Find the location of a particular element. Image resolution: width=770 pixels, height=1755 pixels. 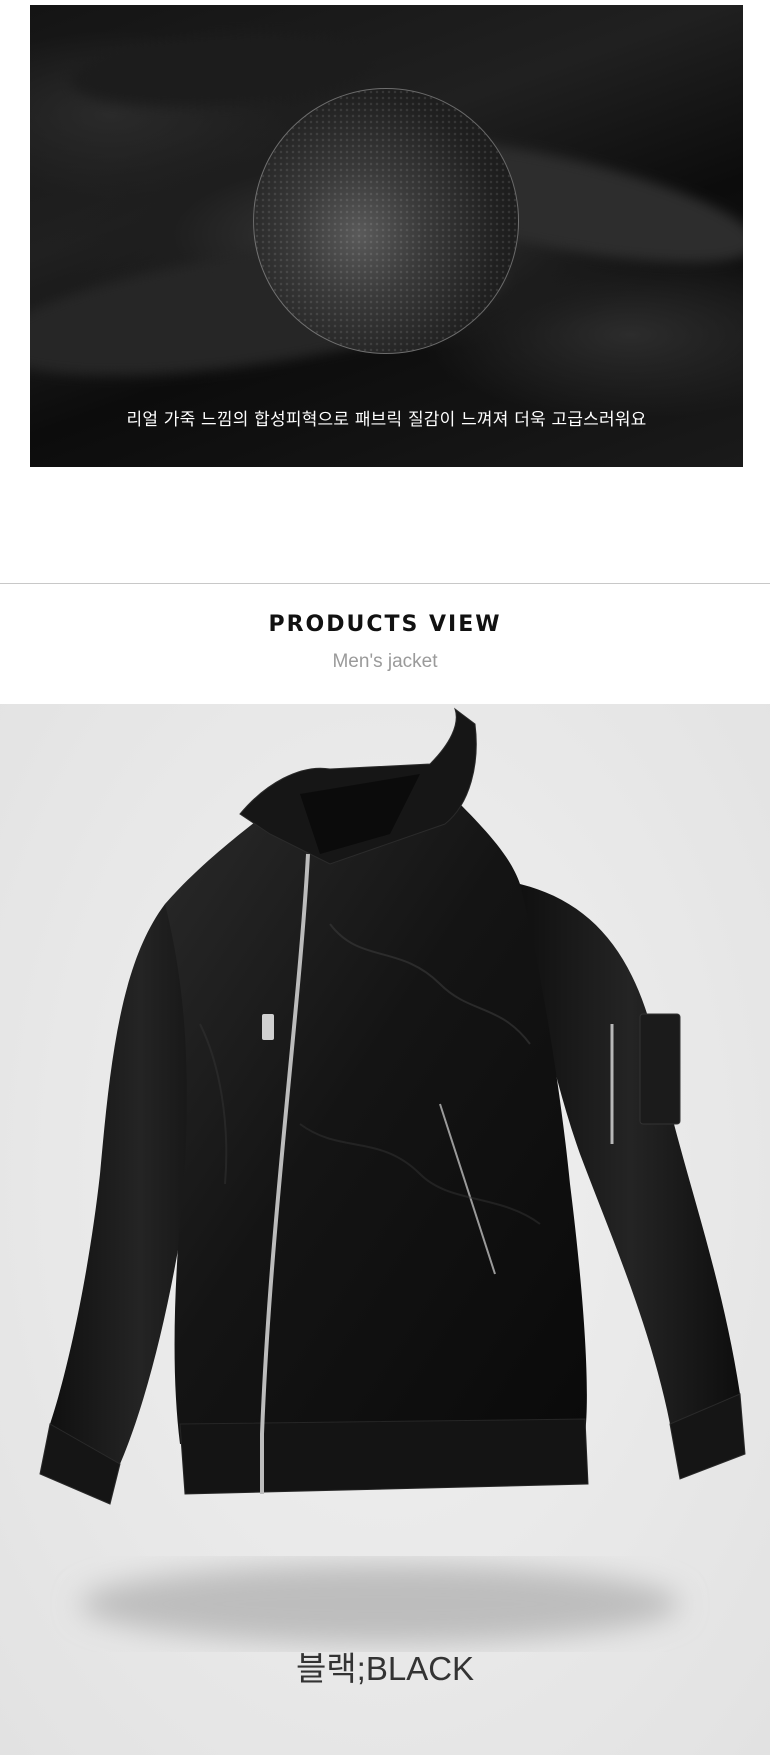

color-label: 블랙;BLACK is located at coordinates (385, 1668).